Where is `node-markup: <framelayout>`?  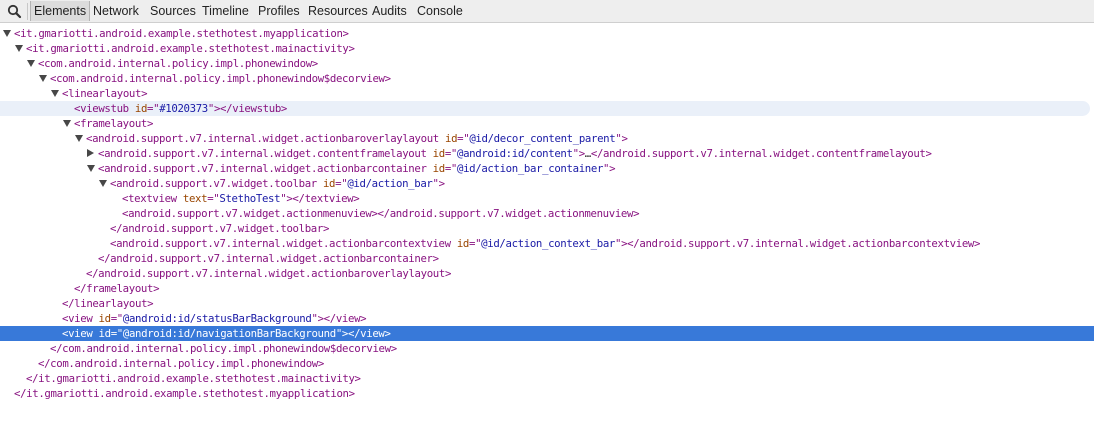 node-markup: <framelayout> is located at coordinates (113, 123).